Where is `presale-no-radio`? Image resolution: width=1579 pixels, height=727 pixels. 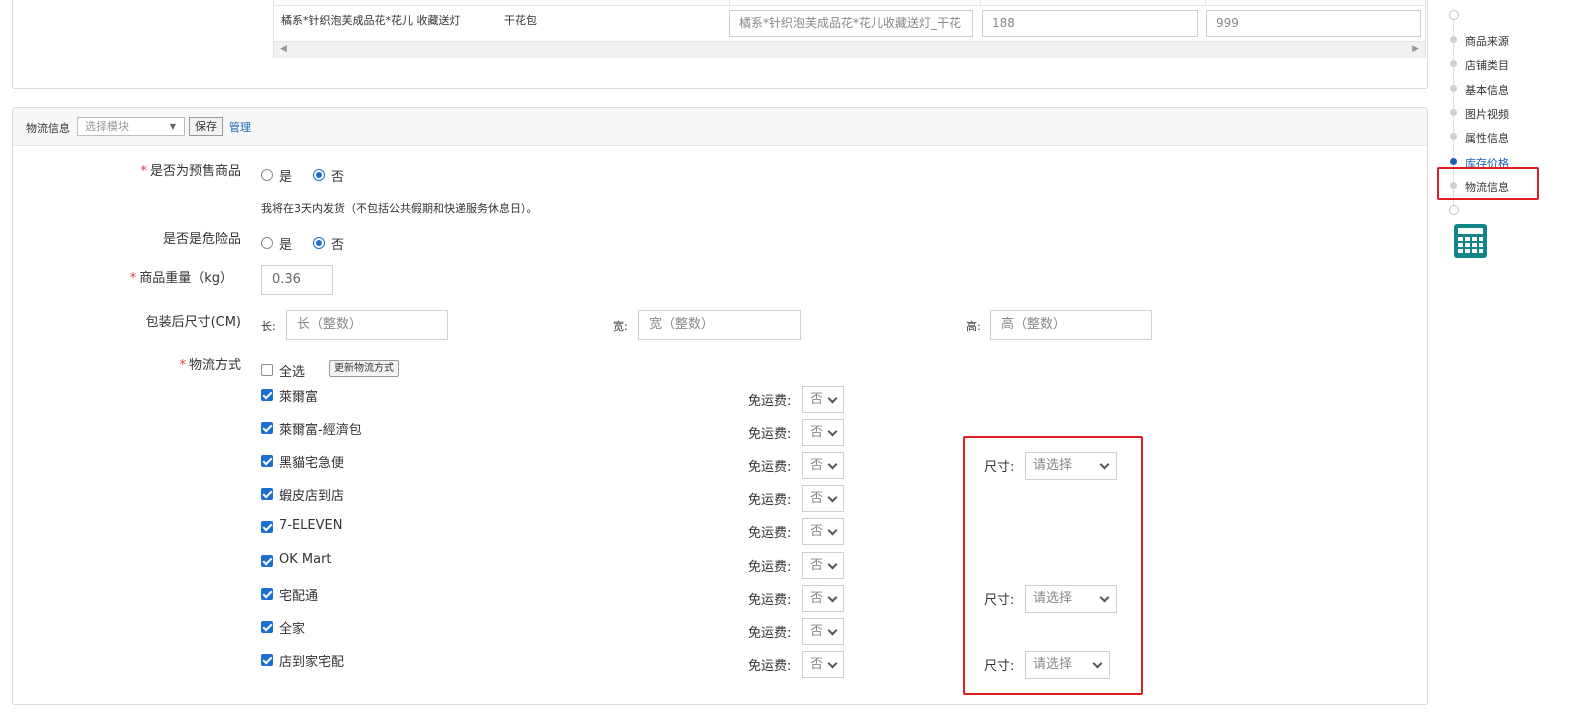 presale-no-radio is located at coordinates (319, 175).